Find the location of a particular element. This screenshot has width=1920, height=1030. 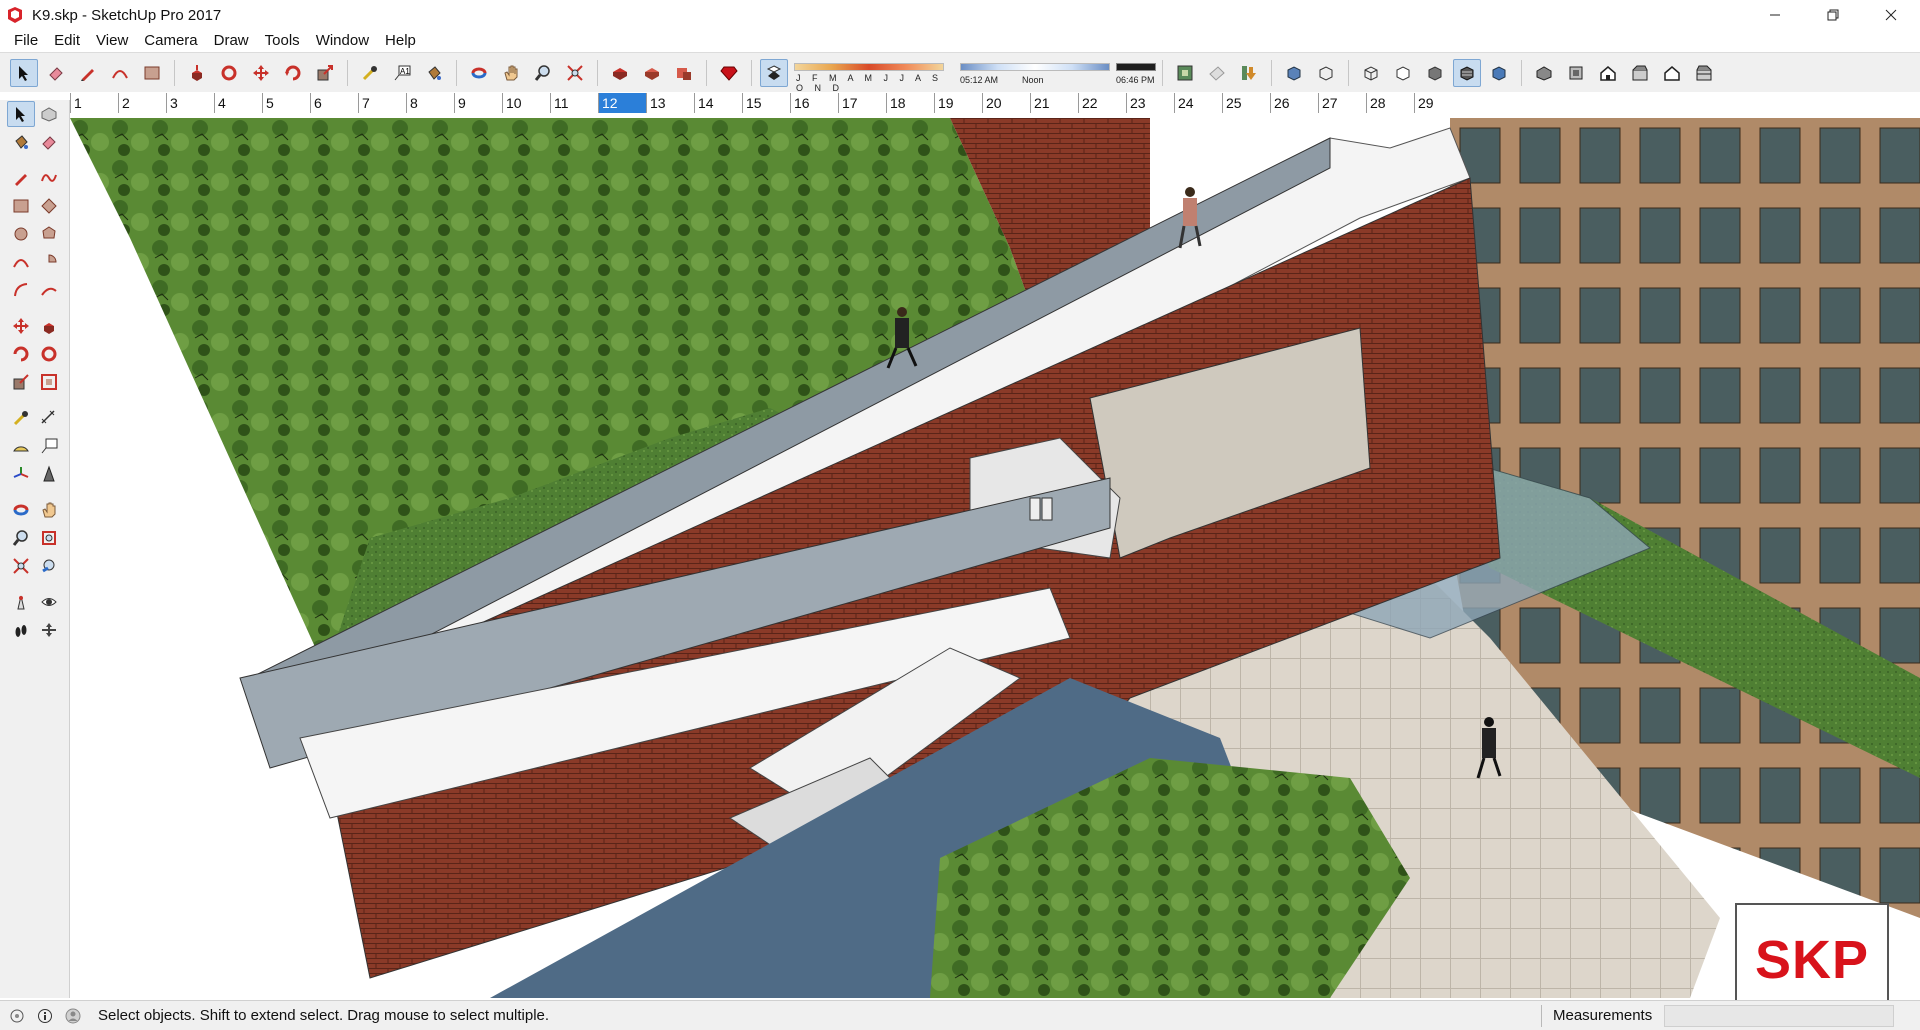

warehouse-button is located at coordinates (620, 73).